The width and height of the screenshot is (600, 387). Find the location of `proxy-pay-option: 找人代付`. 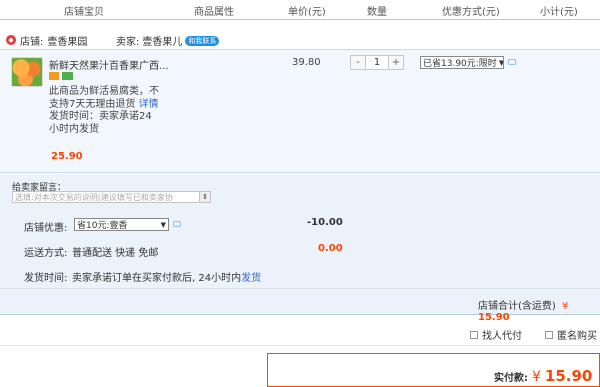

proxy-pay-option: 找人代付 is located at coordinates (496, 334).